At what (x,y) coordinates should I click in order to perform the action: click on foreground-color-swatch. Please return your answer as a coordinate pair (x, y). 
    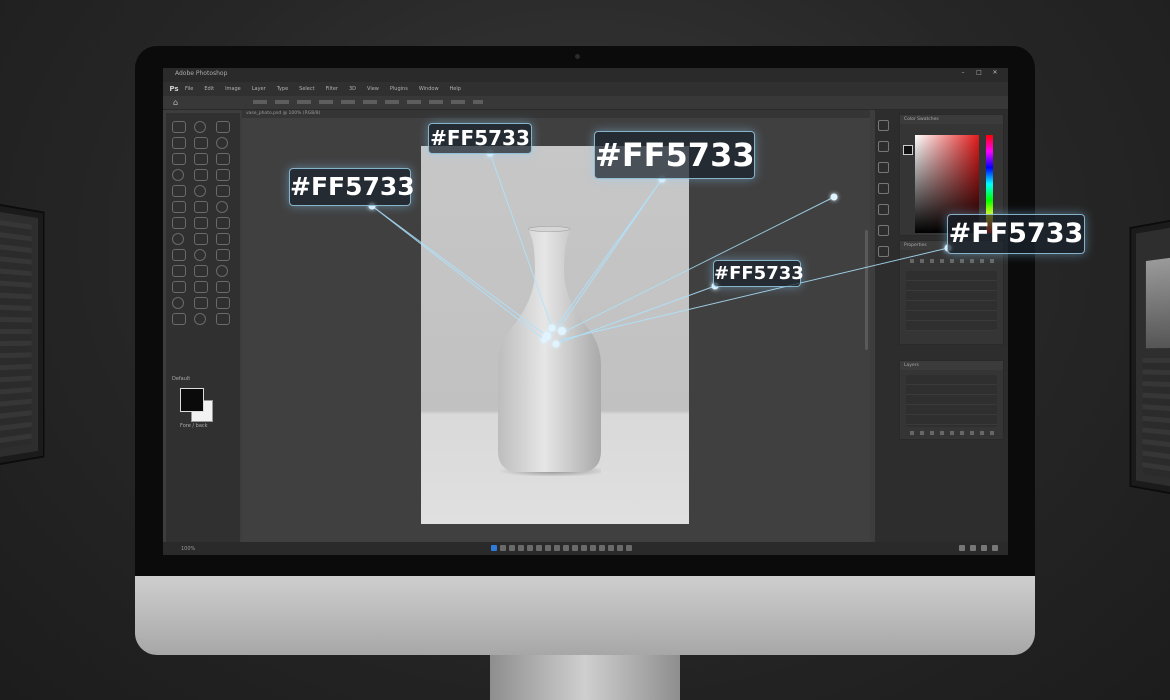
    Looking at the image, I should click on (192, 400).